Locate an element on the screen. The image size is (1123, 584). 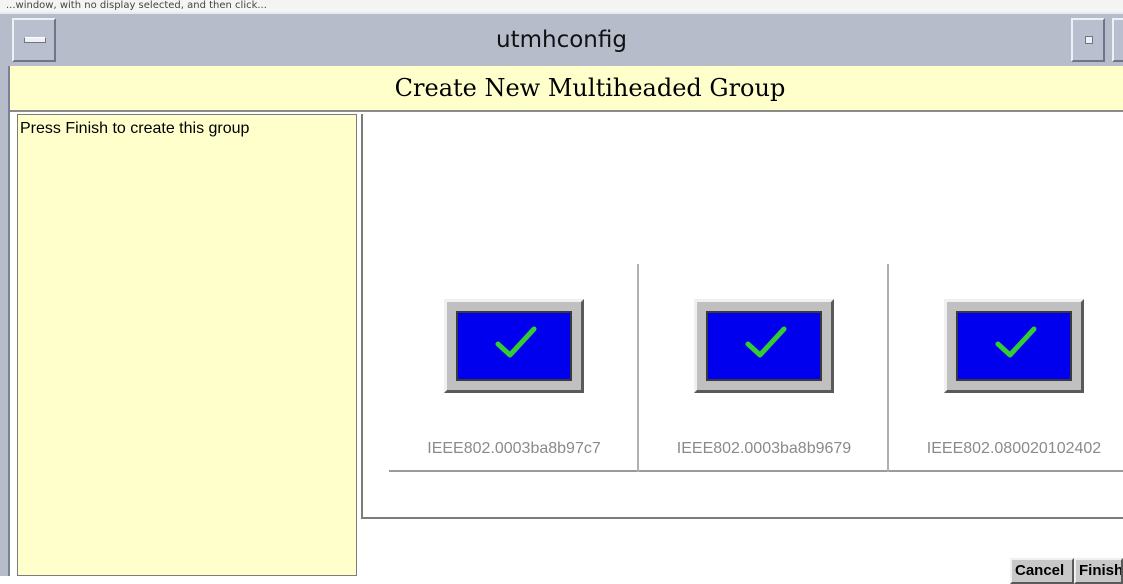
display-label: IEEE802.0003ba8b9679 is located at coordinates (764, 448).